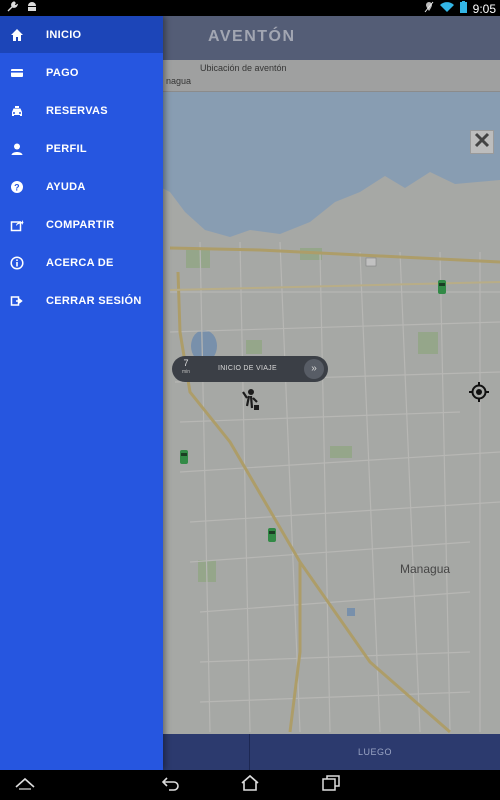 The image size is (500, 800). What do you see at coordinates (17, 73) in the screenshot?
I see `credit-card-icon` at bounding box center [17, 73].